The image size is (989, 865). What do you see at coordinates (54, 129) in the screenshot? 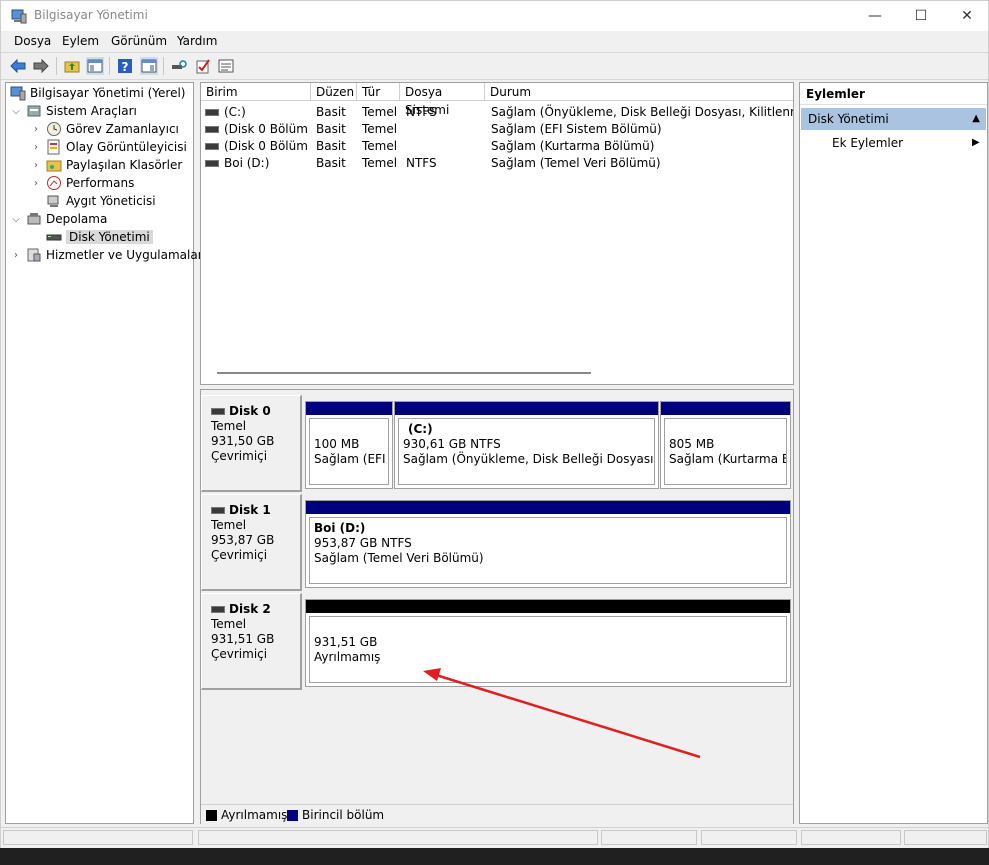
I see `clock-icon` at bounding box center [54, 129].